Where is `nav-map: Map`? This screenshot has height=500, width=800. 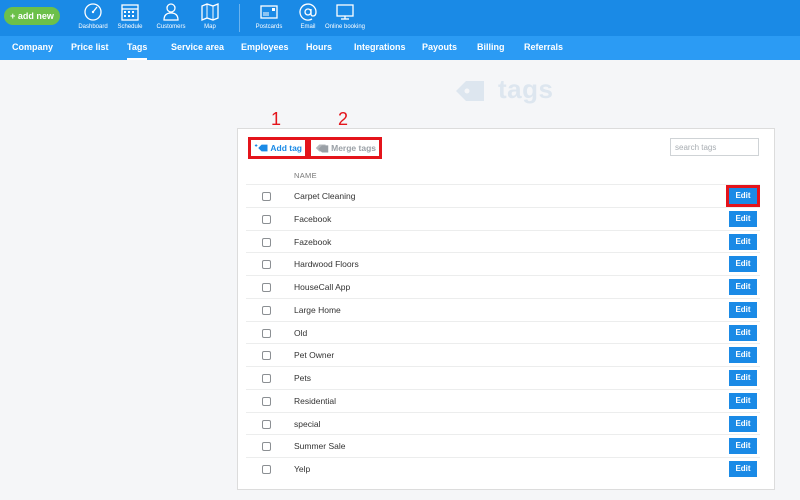 nav-map: Map is located at coordinates (210, 18).